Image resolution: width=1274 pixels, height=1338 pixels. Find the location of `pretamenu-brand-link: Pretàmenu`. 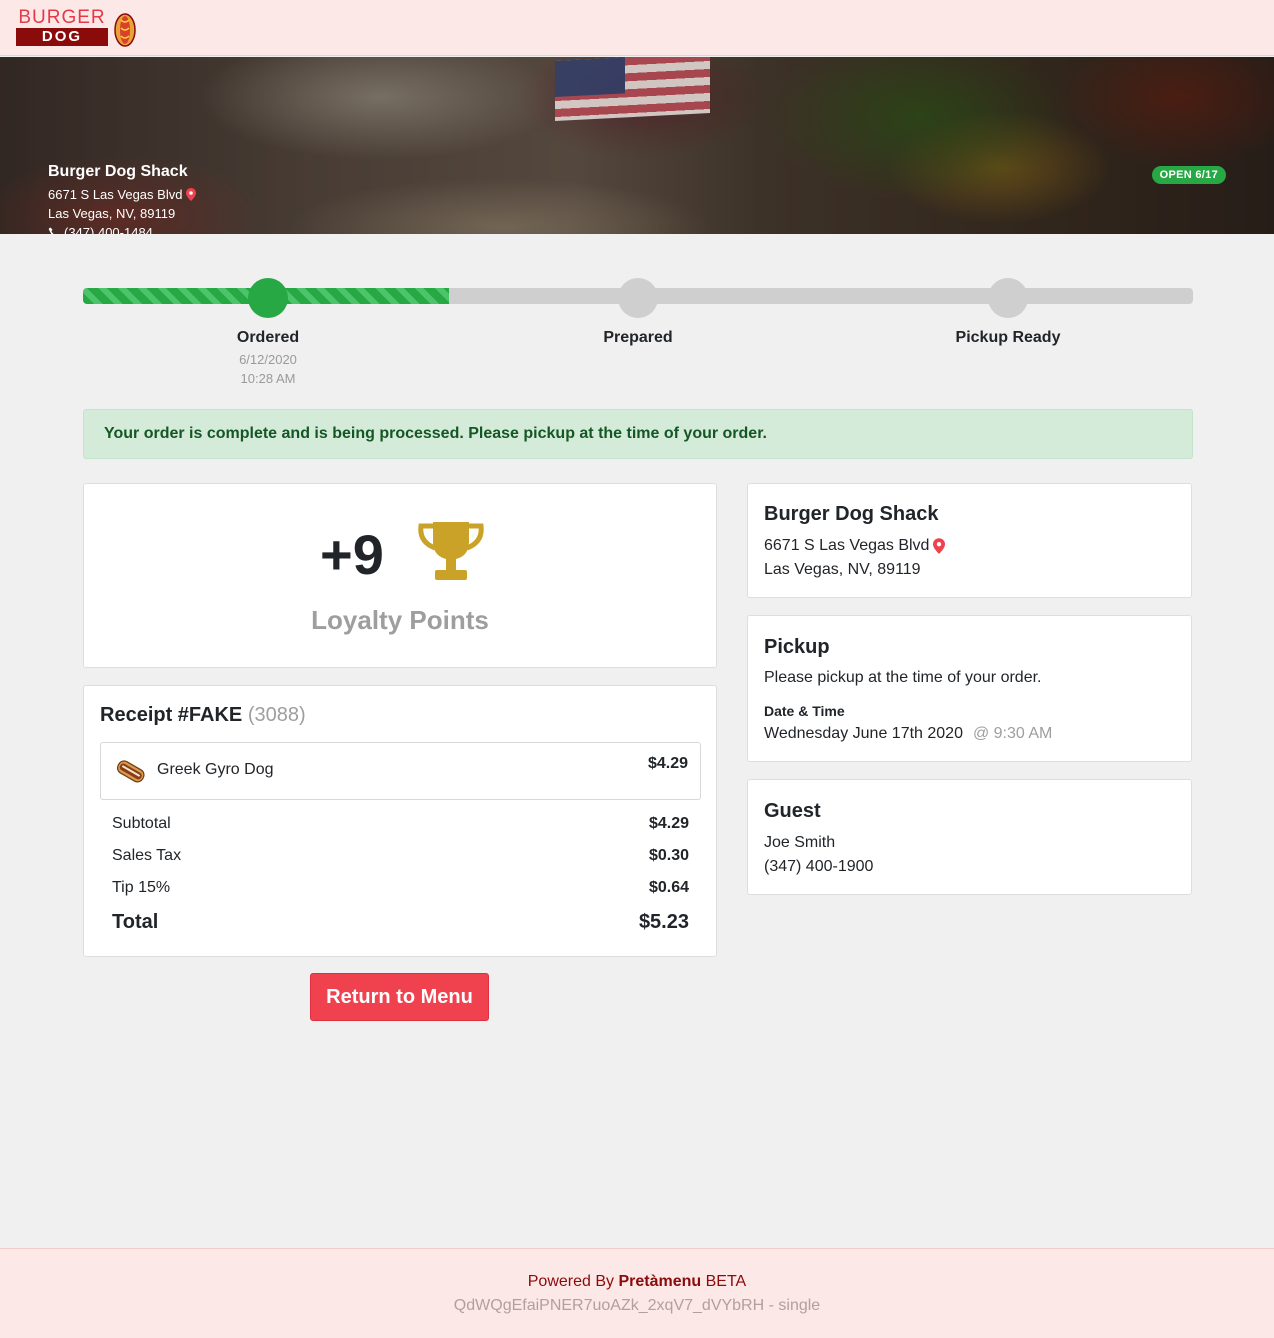

pretamenu-brand-link: Pretàmenu is located at coordinates (659, 1281).